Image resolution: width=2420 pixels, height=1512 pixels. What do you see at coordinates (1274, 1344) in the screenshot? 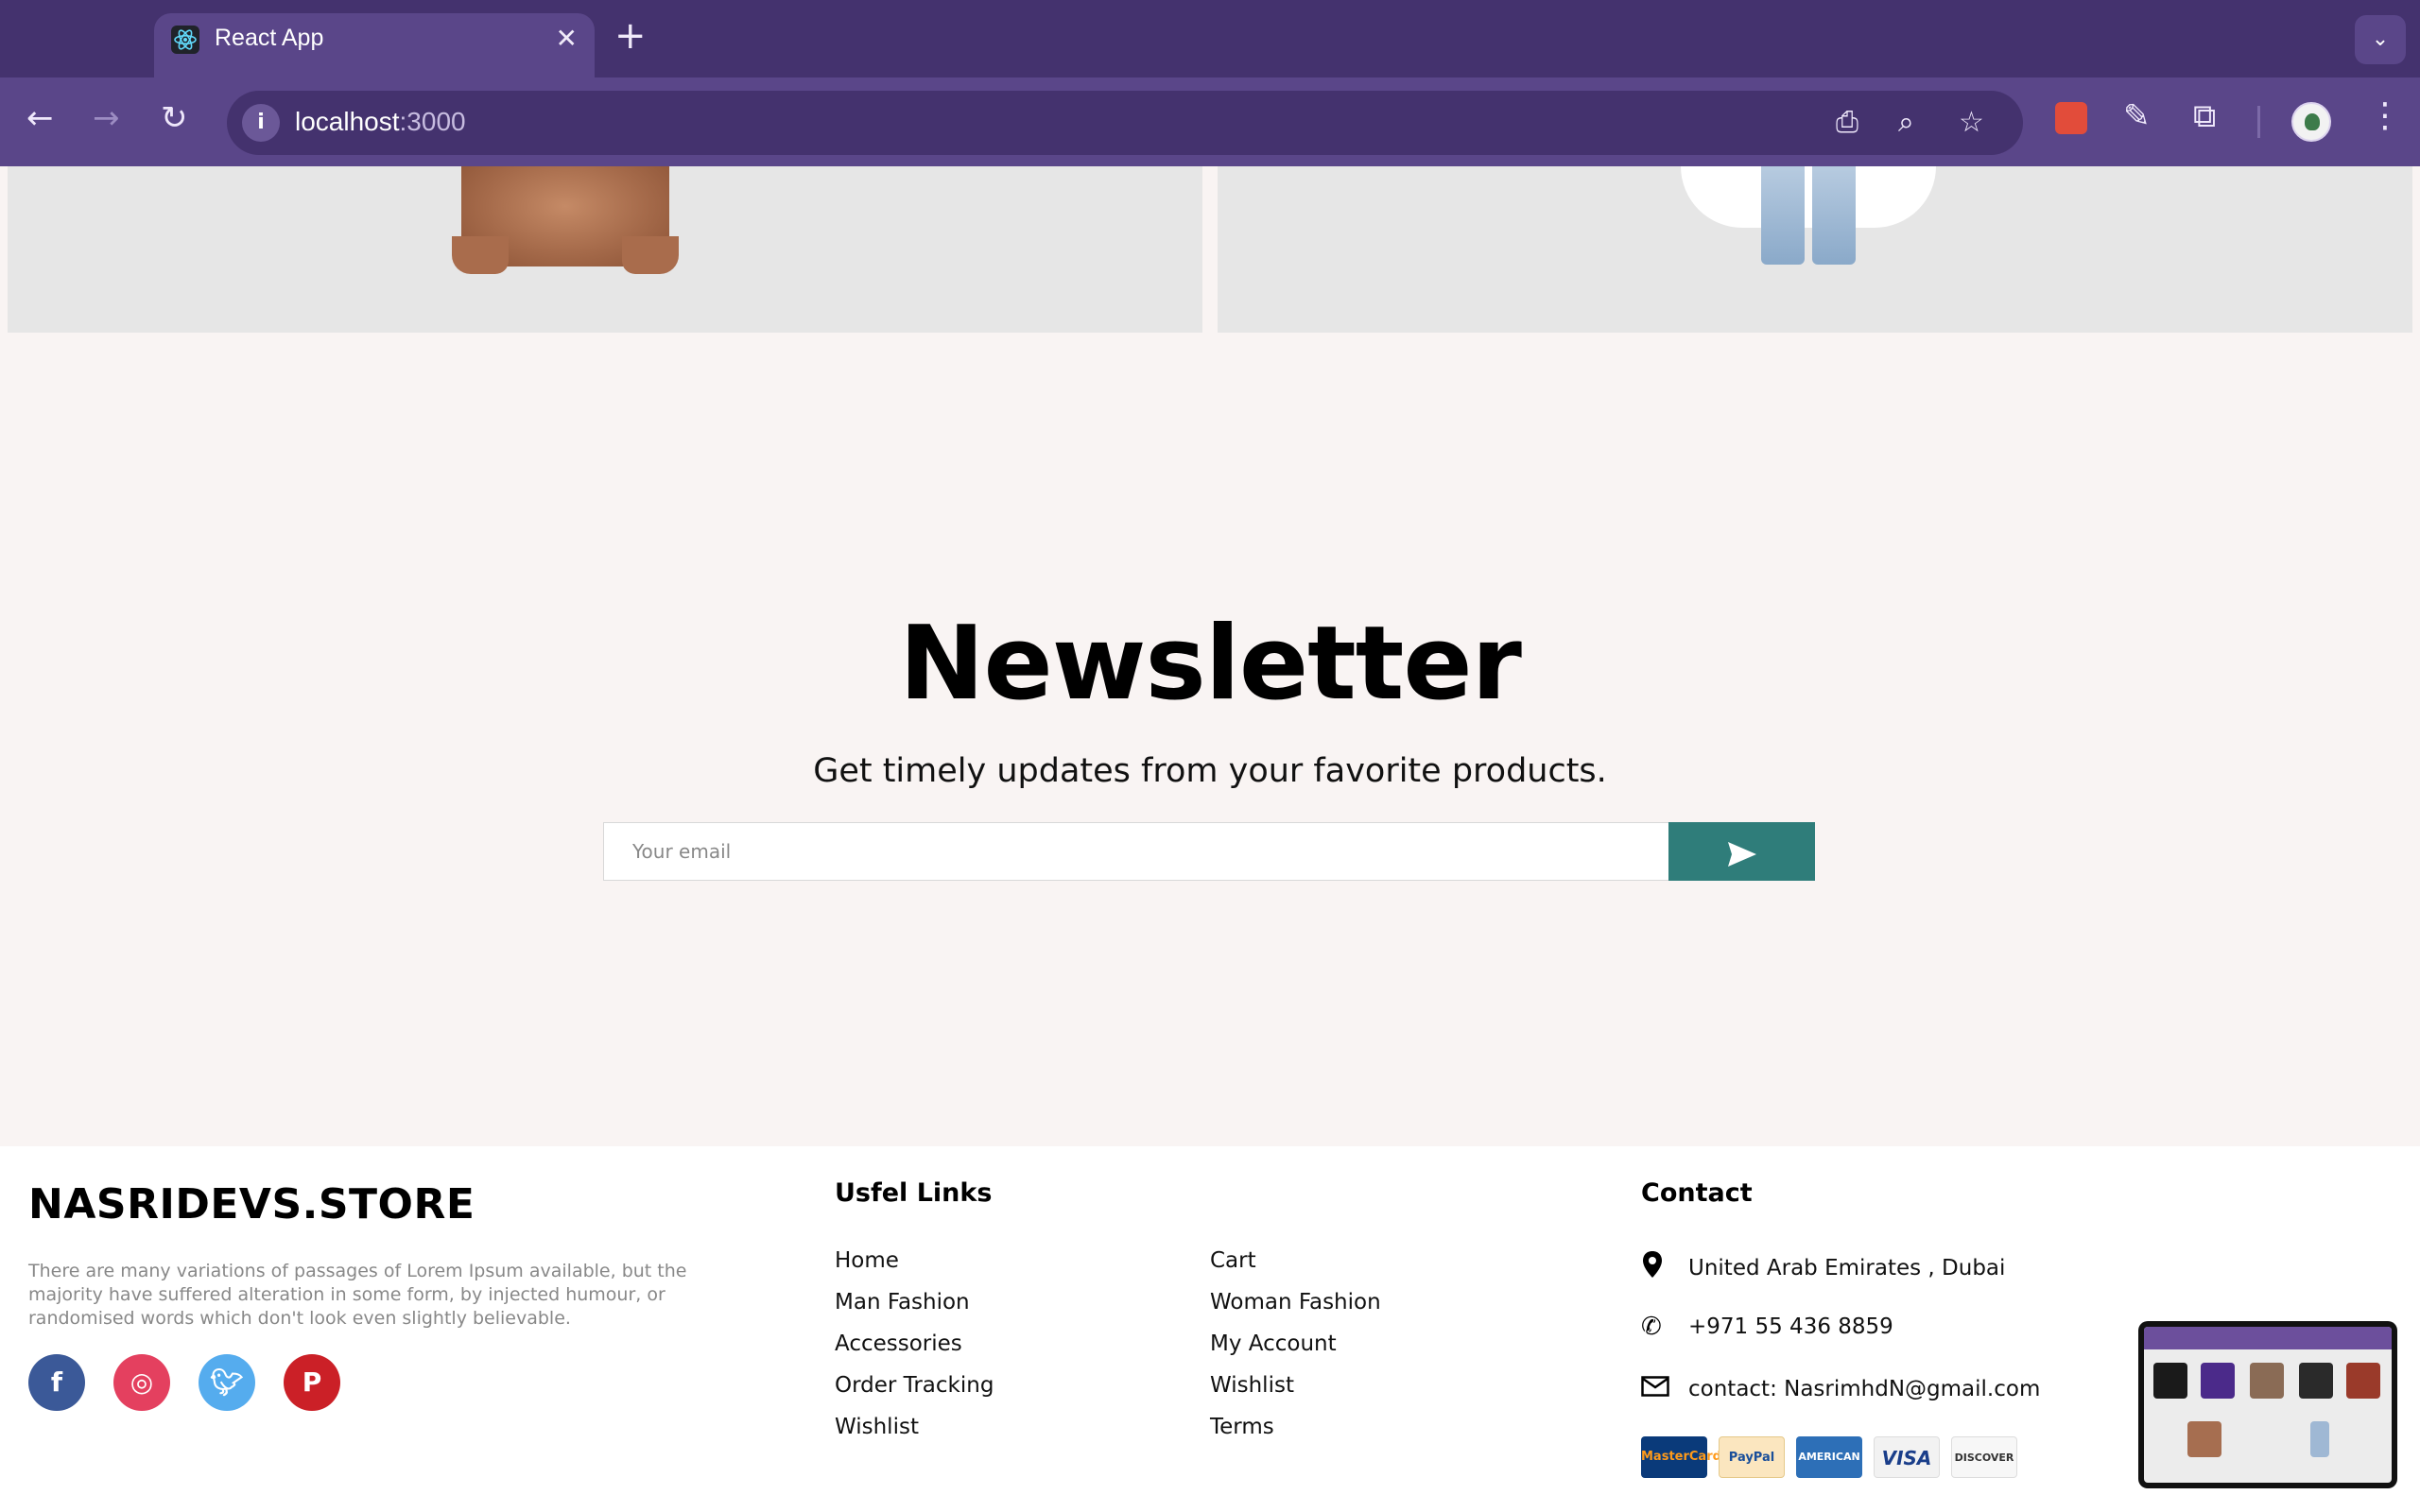
I see `footer-link-my-account: My Account` at bounding box center [1274, 1344].